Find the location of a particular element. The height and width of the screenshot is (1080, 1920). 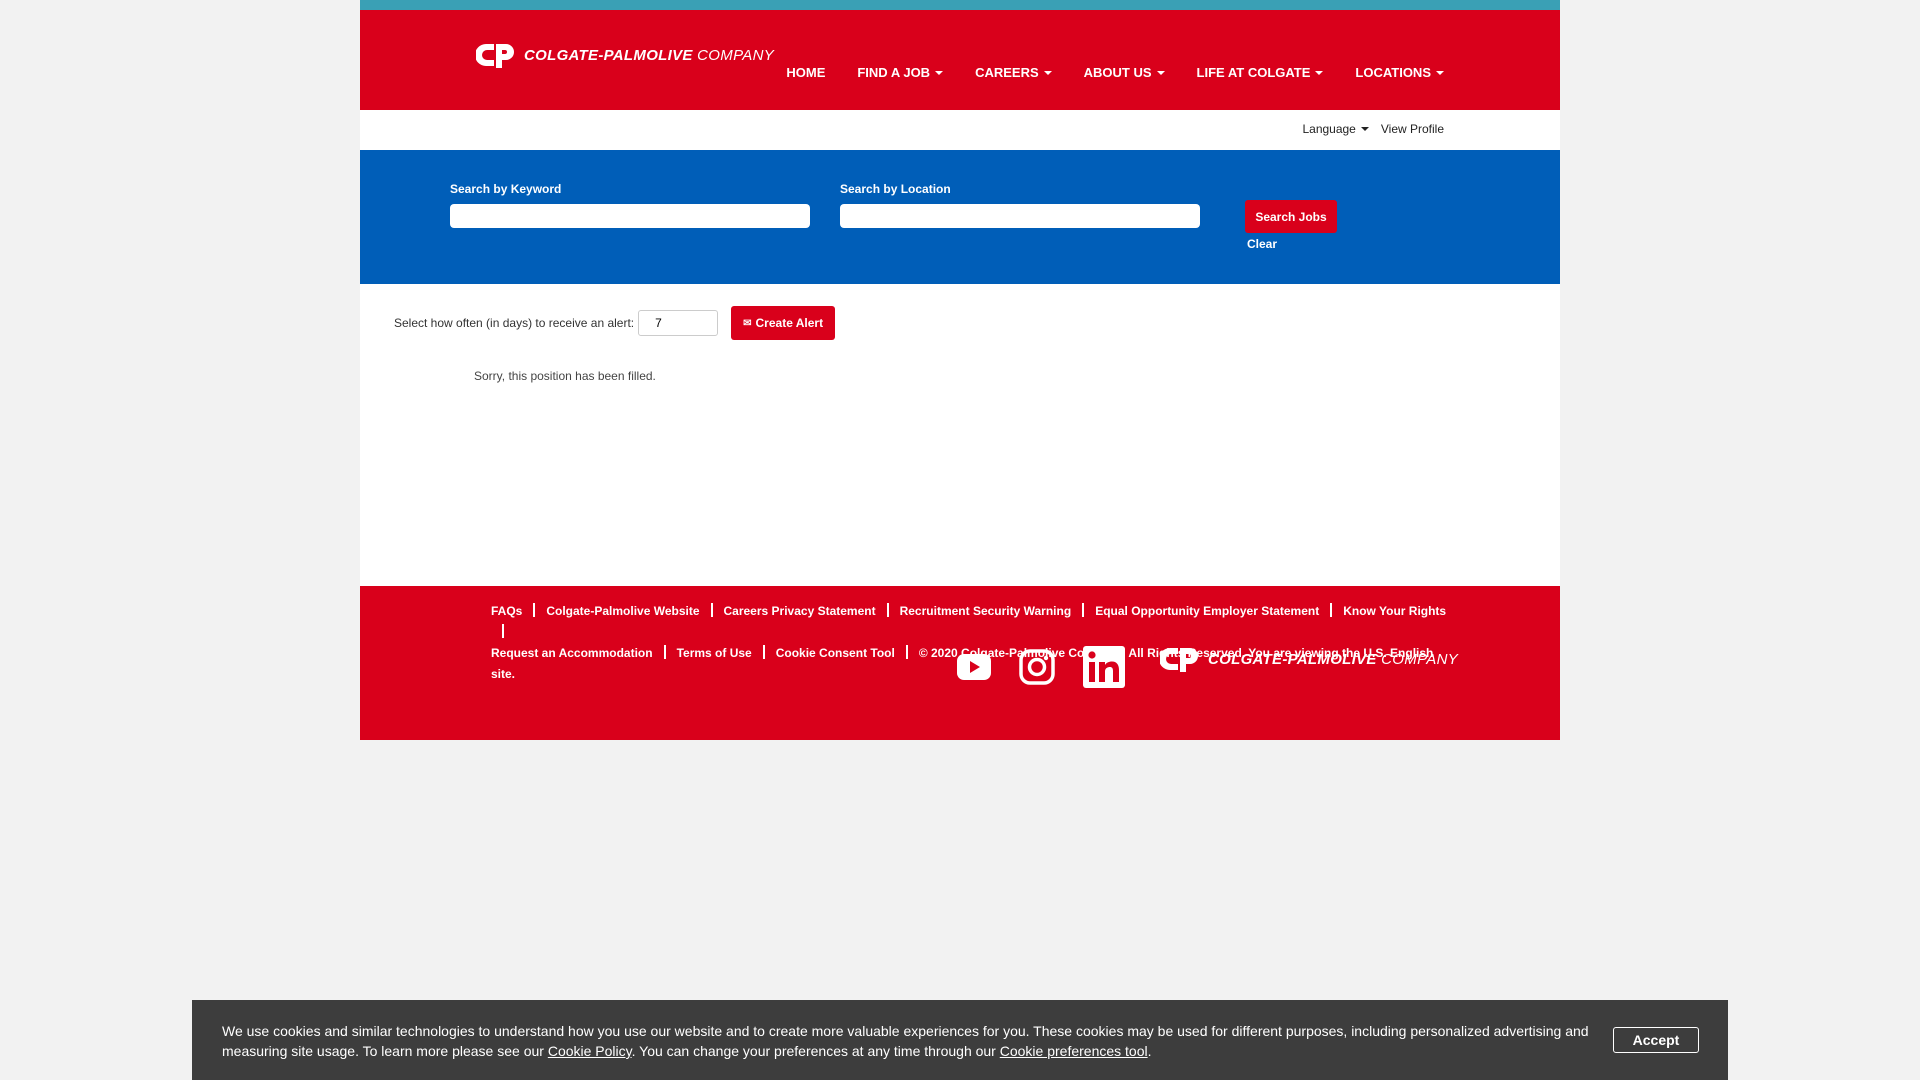

accept-cookies-button: Accept is located at coordinates (1656, 1040).